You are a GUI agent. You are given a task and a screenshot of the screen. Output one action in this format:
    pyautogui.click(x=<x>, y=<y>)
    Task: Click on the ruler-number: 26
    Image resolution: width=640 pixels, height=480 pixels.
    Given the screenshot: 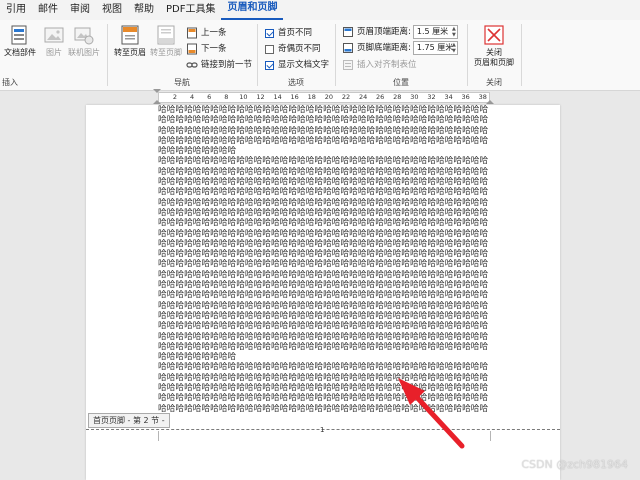 What is the action you would take?
    pyautogui.click(x=380, y=97)
    